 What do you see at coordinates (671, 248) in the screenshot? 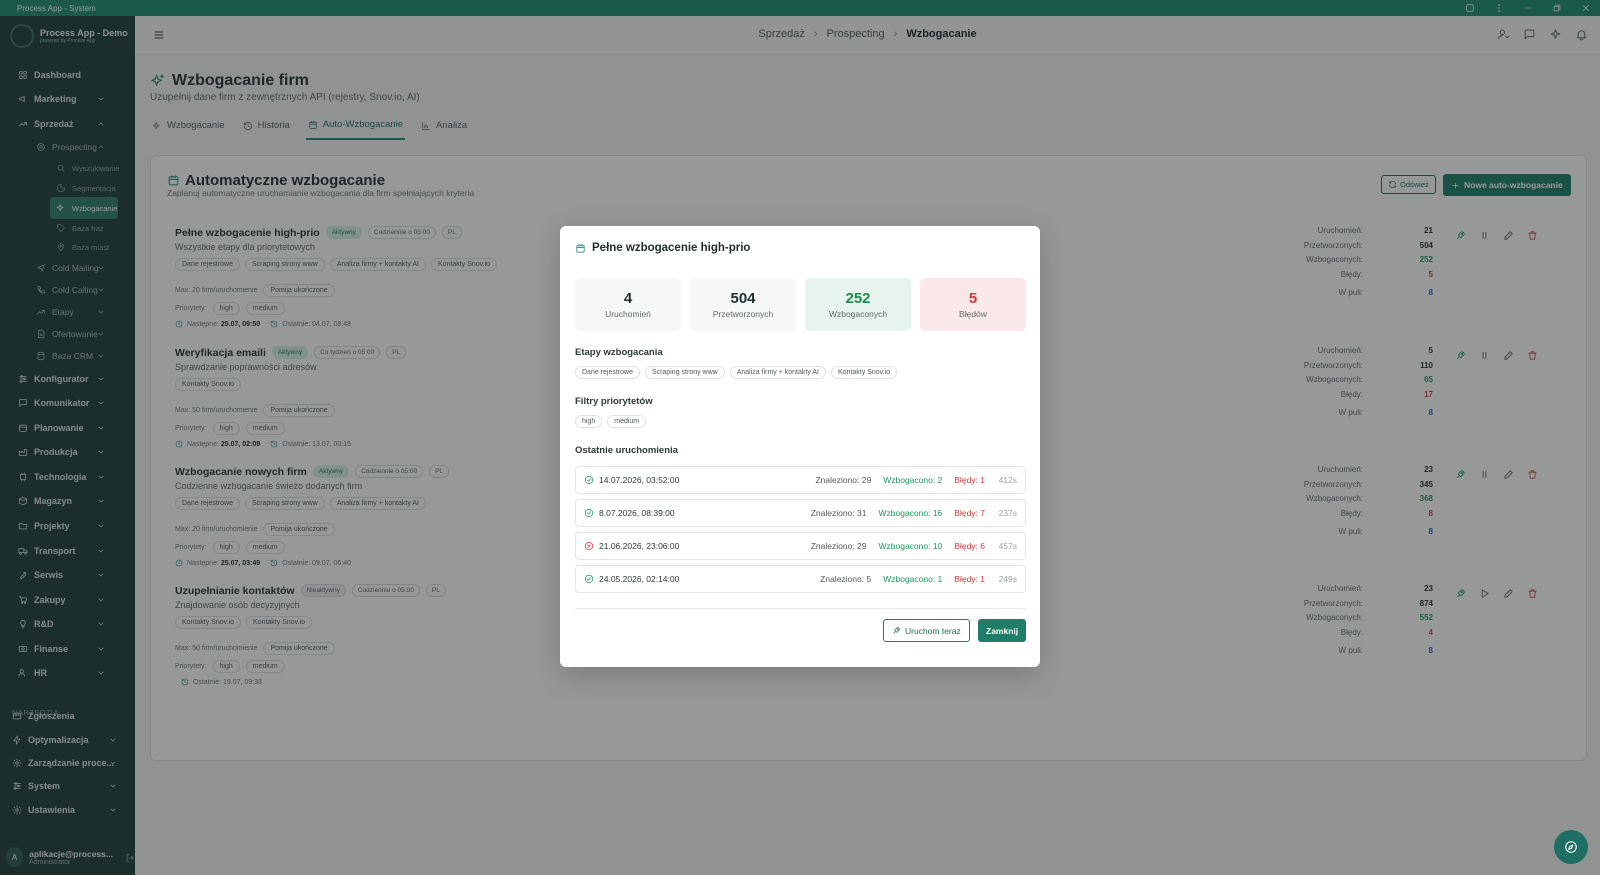
I see `modal-title-text: Pełne wzbogacenie high-prio` at bounding box center [671, 248].